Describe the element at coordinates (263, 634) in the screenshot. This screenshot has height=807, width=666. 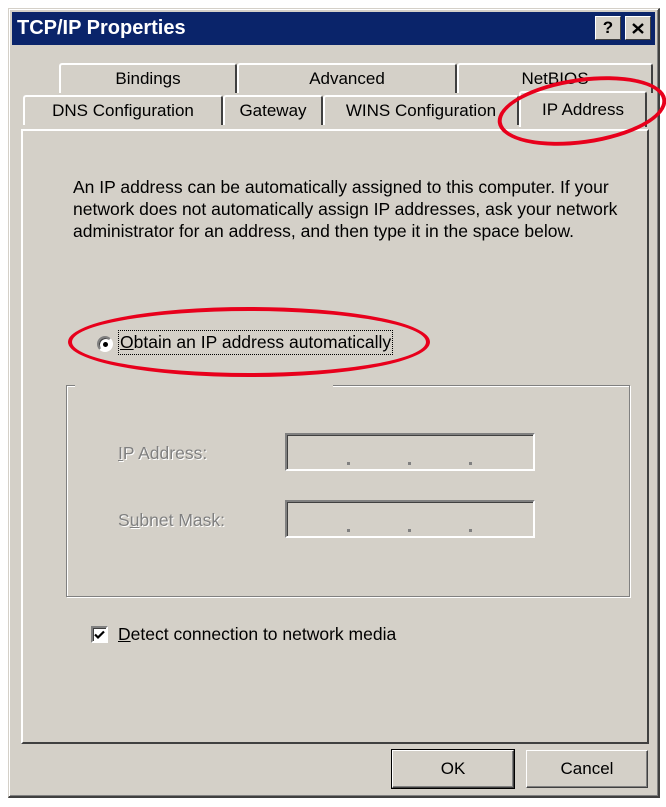
I see `detect-media-label-rest: etect connection to network media` at that location.